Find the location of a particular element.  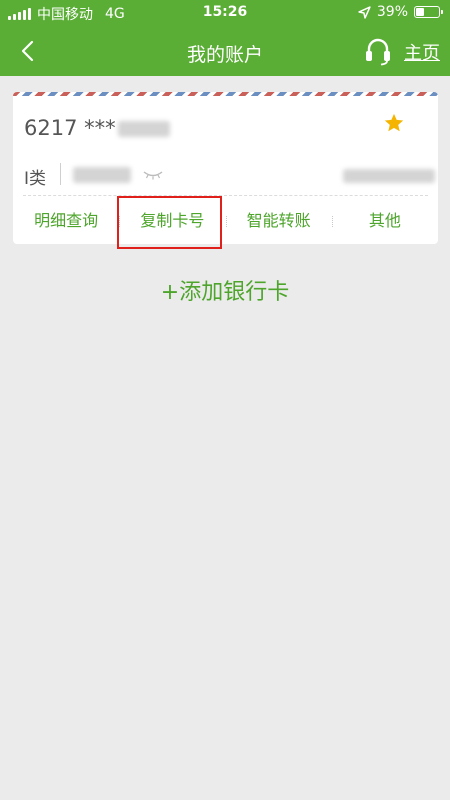

card-divider is located at coordinates (225, 195).